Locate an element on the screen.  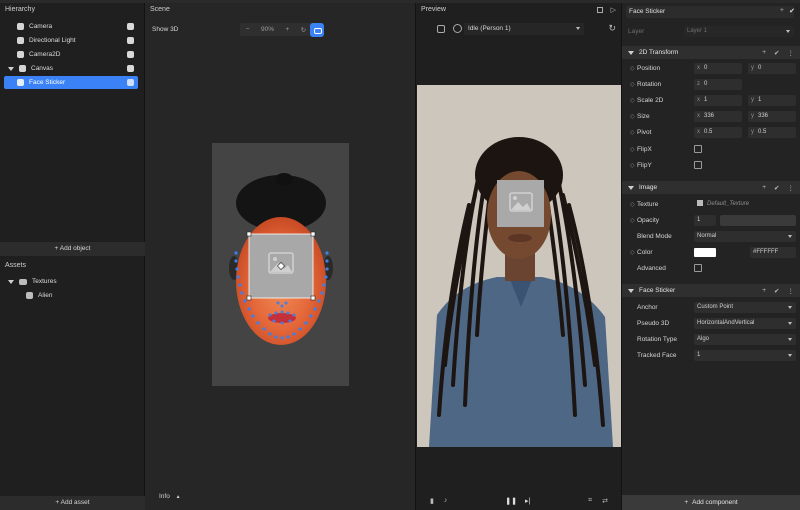
tiktok-icon: ♪ is located at coordinates (446, 501).